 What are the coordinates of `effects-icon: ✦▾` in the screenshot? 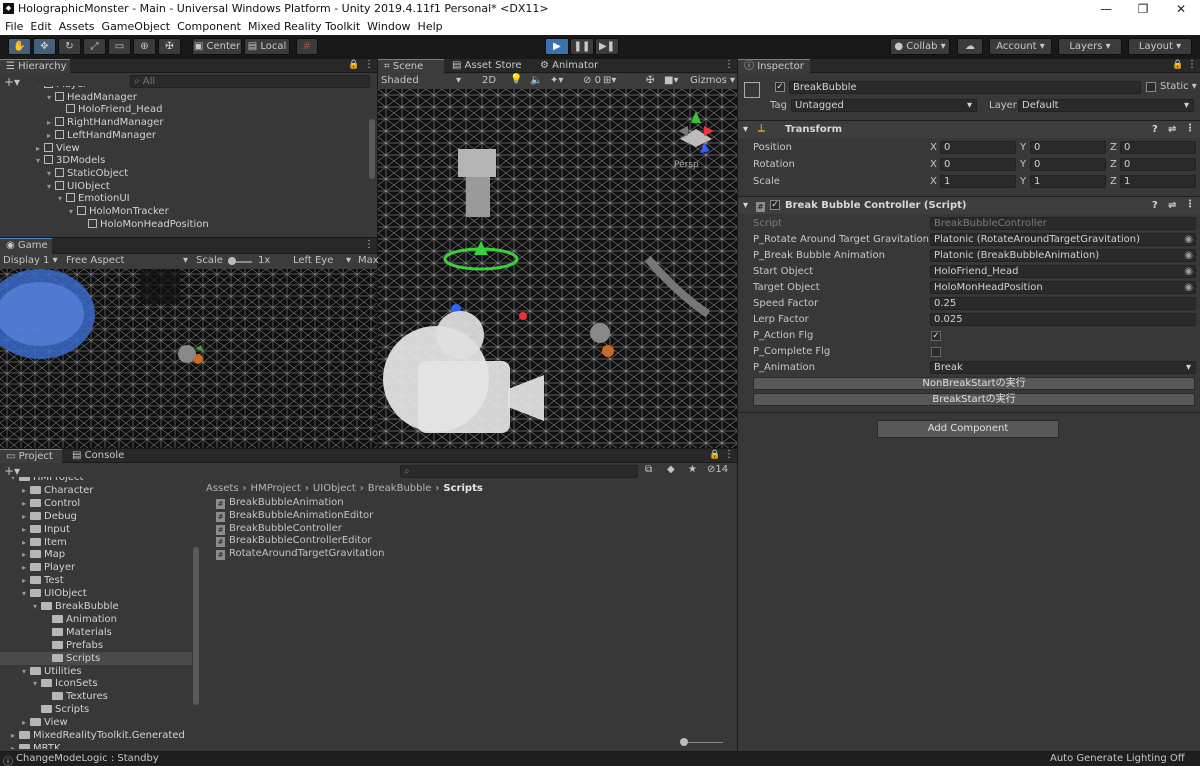 It's located at (556, 80).